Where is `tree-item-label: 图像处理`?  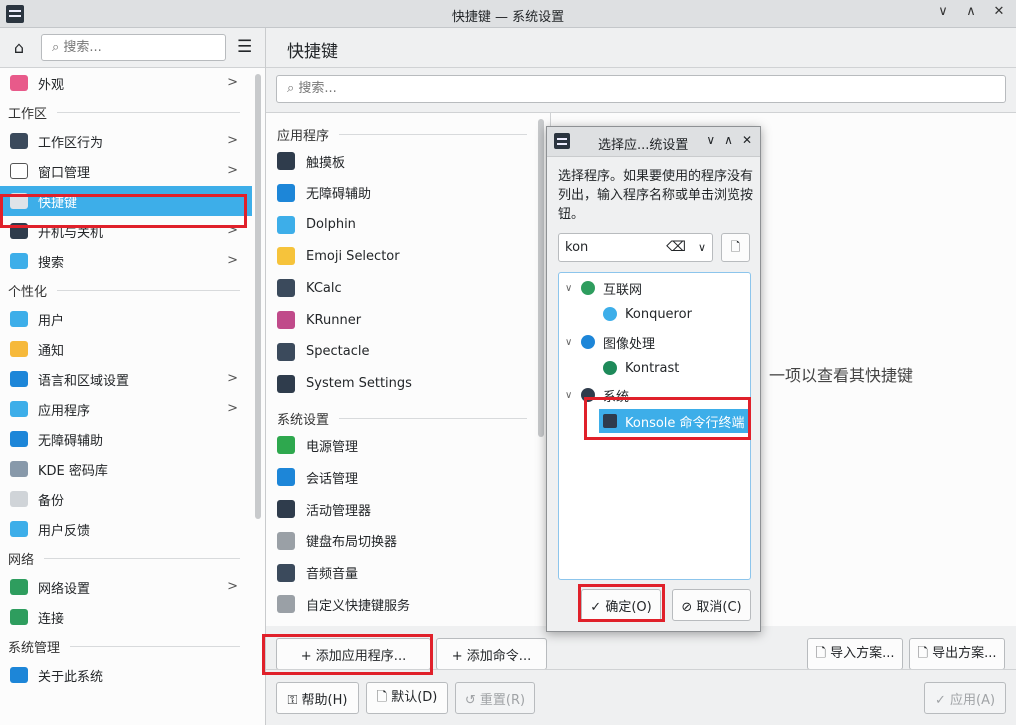 tree-item-label: 图像处理 is located at coordinates (629, 344).